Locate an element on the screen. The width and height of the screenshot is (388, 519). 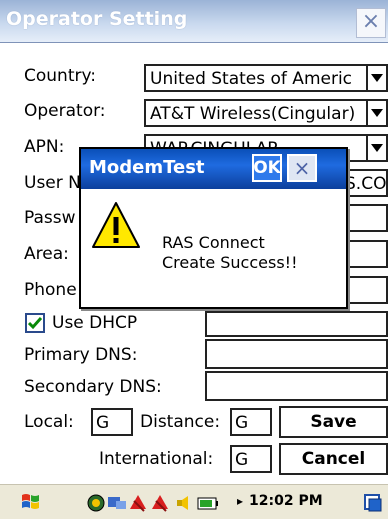
clock: 12:02 PM is located at coordinates (286, 501).